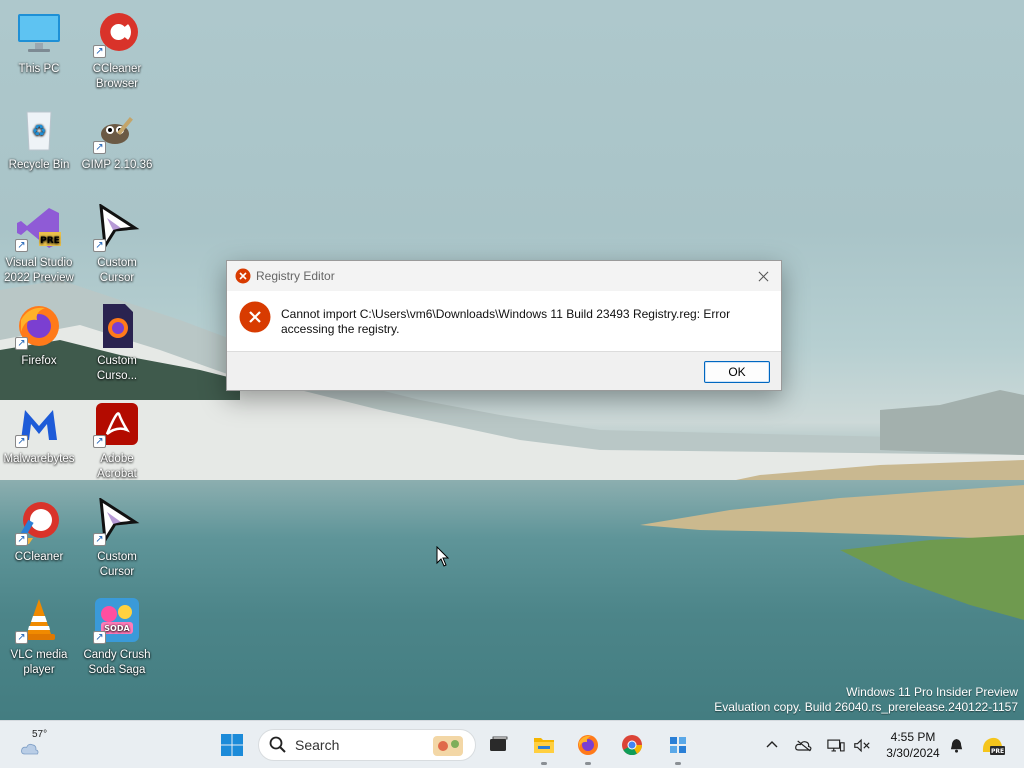  Describe the element at coordinates (39, 130) in the screenshot. I see `recycle-bin-icon: ♻` at that location.